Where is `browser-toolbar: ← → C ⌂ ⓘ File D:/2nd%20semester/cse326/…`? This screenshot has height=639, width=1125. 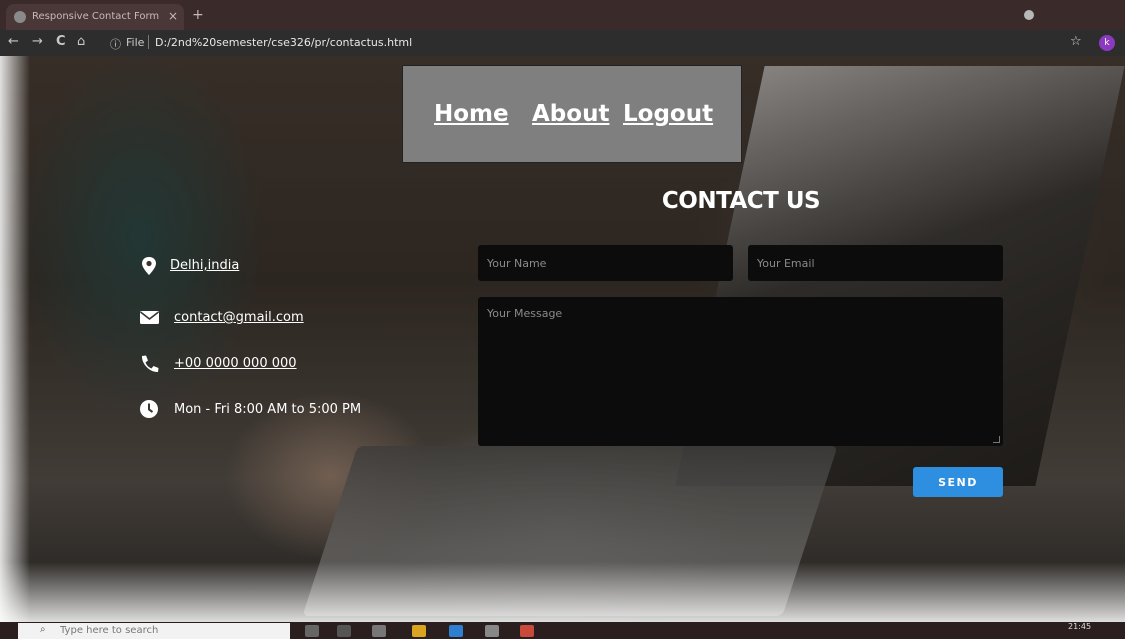 browser-toolbar: ← → C ⌂ ⓘ File D:/2nd%20semester/cse326/… is located at coordinates (562, 43).